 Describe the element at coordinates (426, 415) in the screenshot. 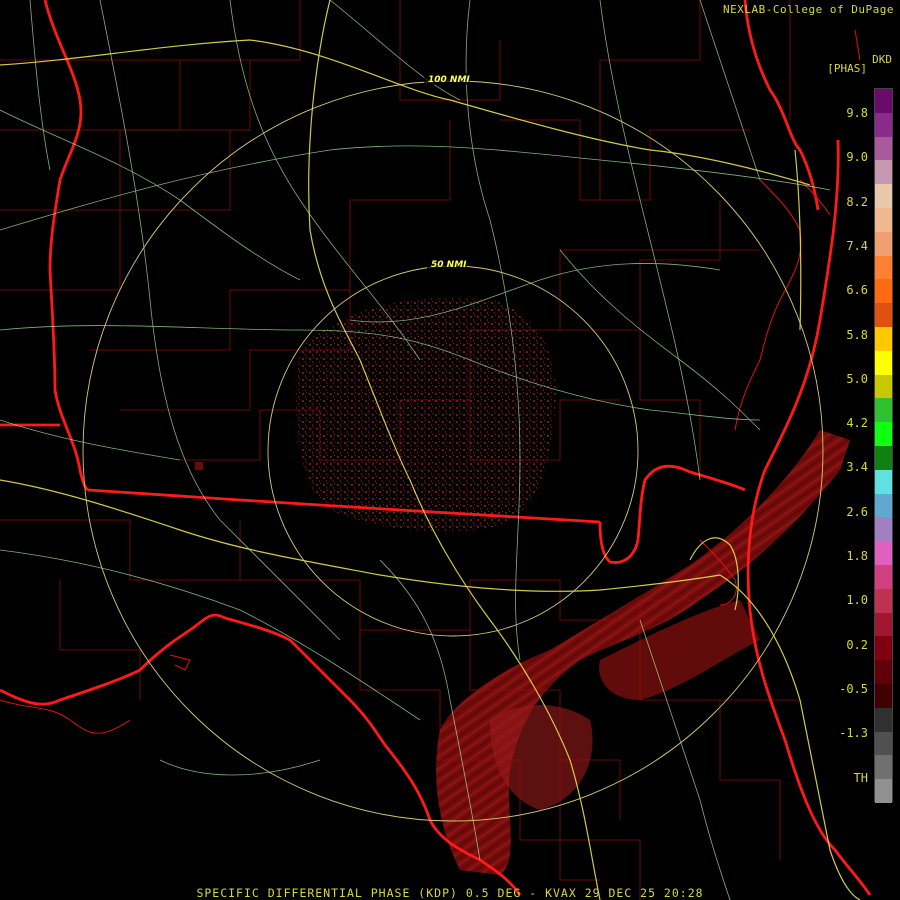

I see `echo-clutter-central` at that location.